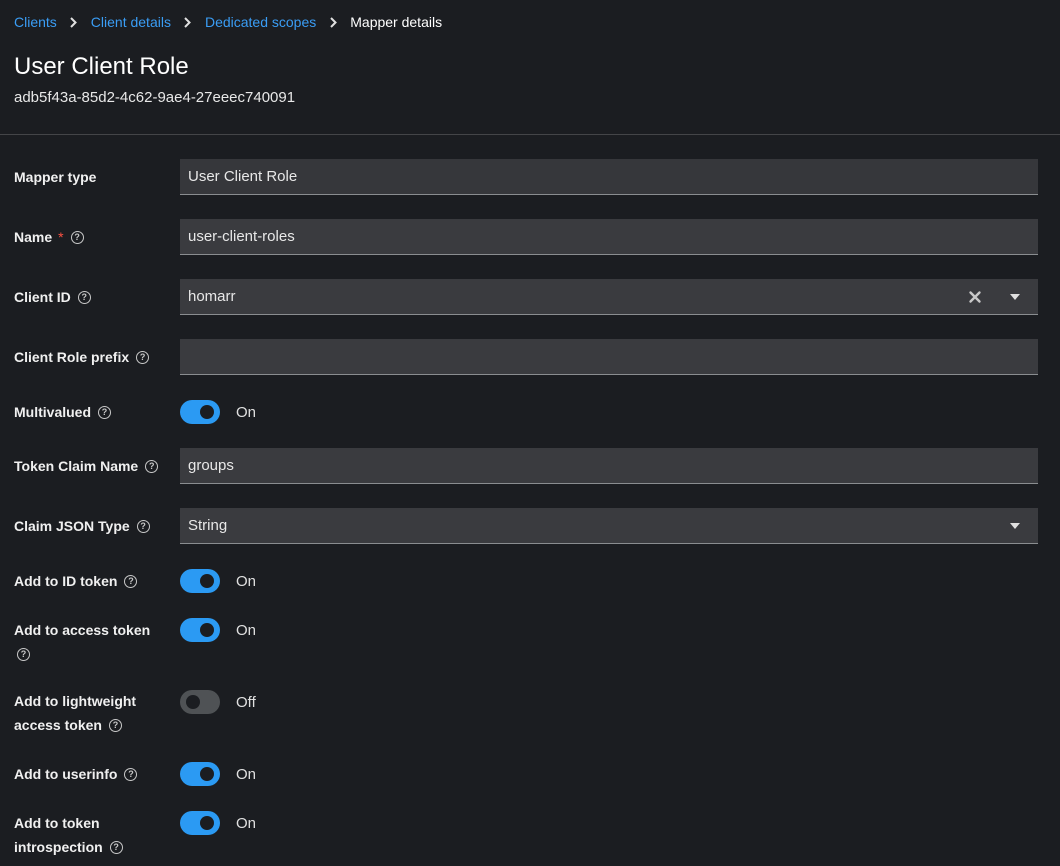  I want to click on add-to-access-token-toggle: On, so click(218, 630).